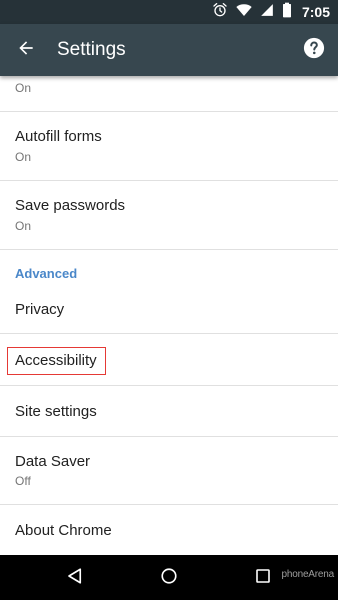 This screenshot has height=600, width=338. What do you see at coordinates (169, 249) in the screenshot?
I see `divider` at bounding box center [169, 249].